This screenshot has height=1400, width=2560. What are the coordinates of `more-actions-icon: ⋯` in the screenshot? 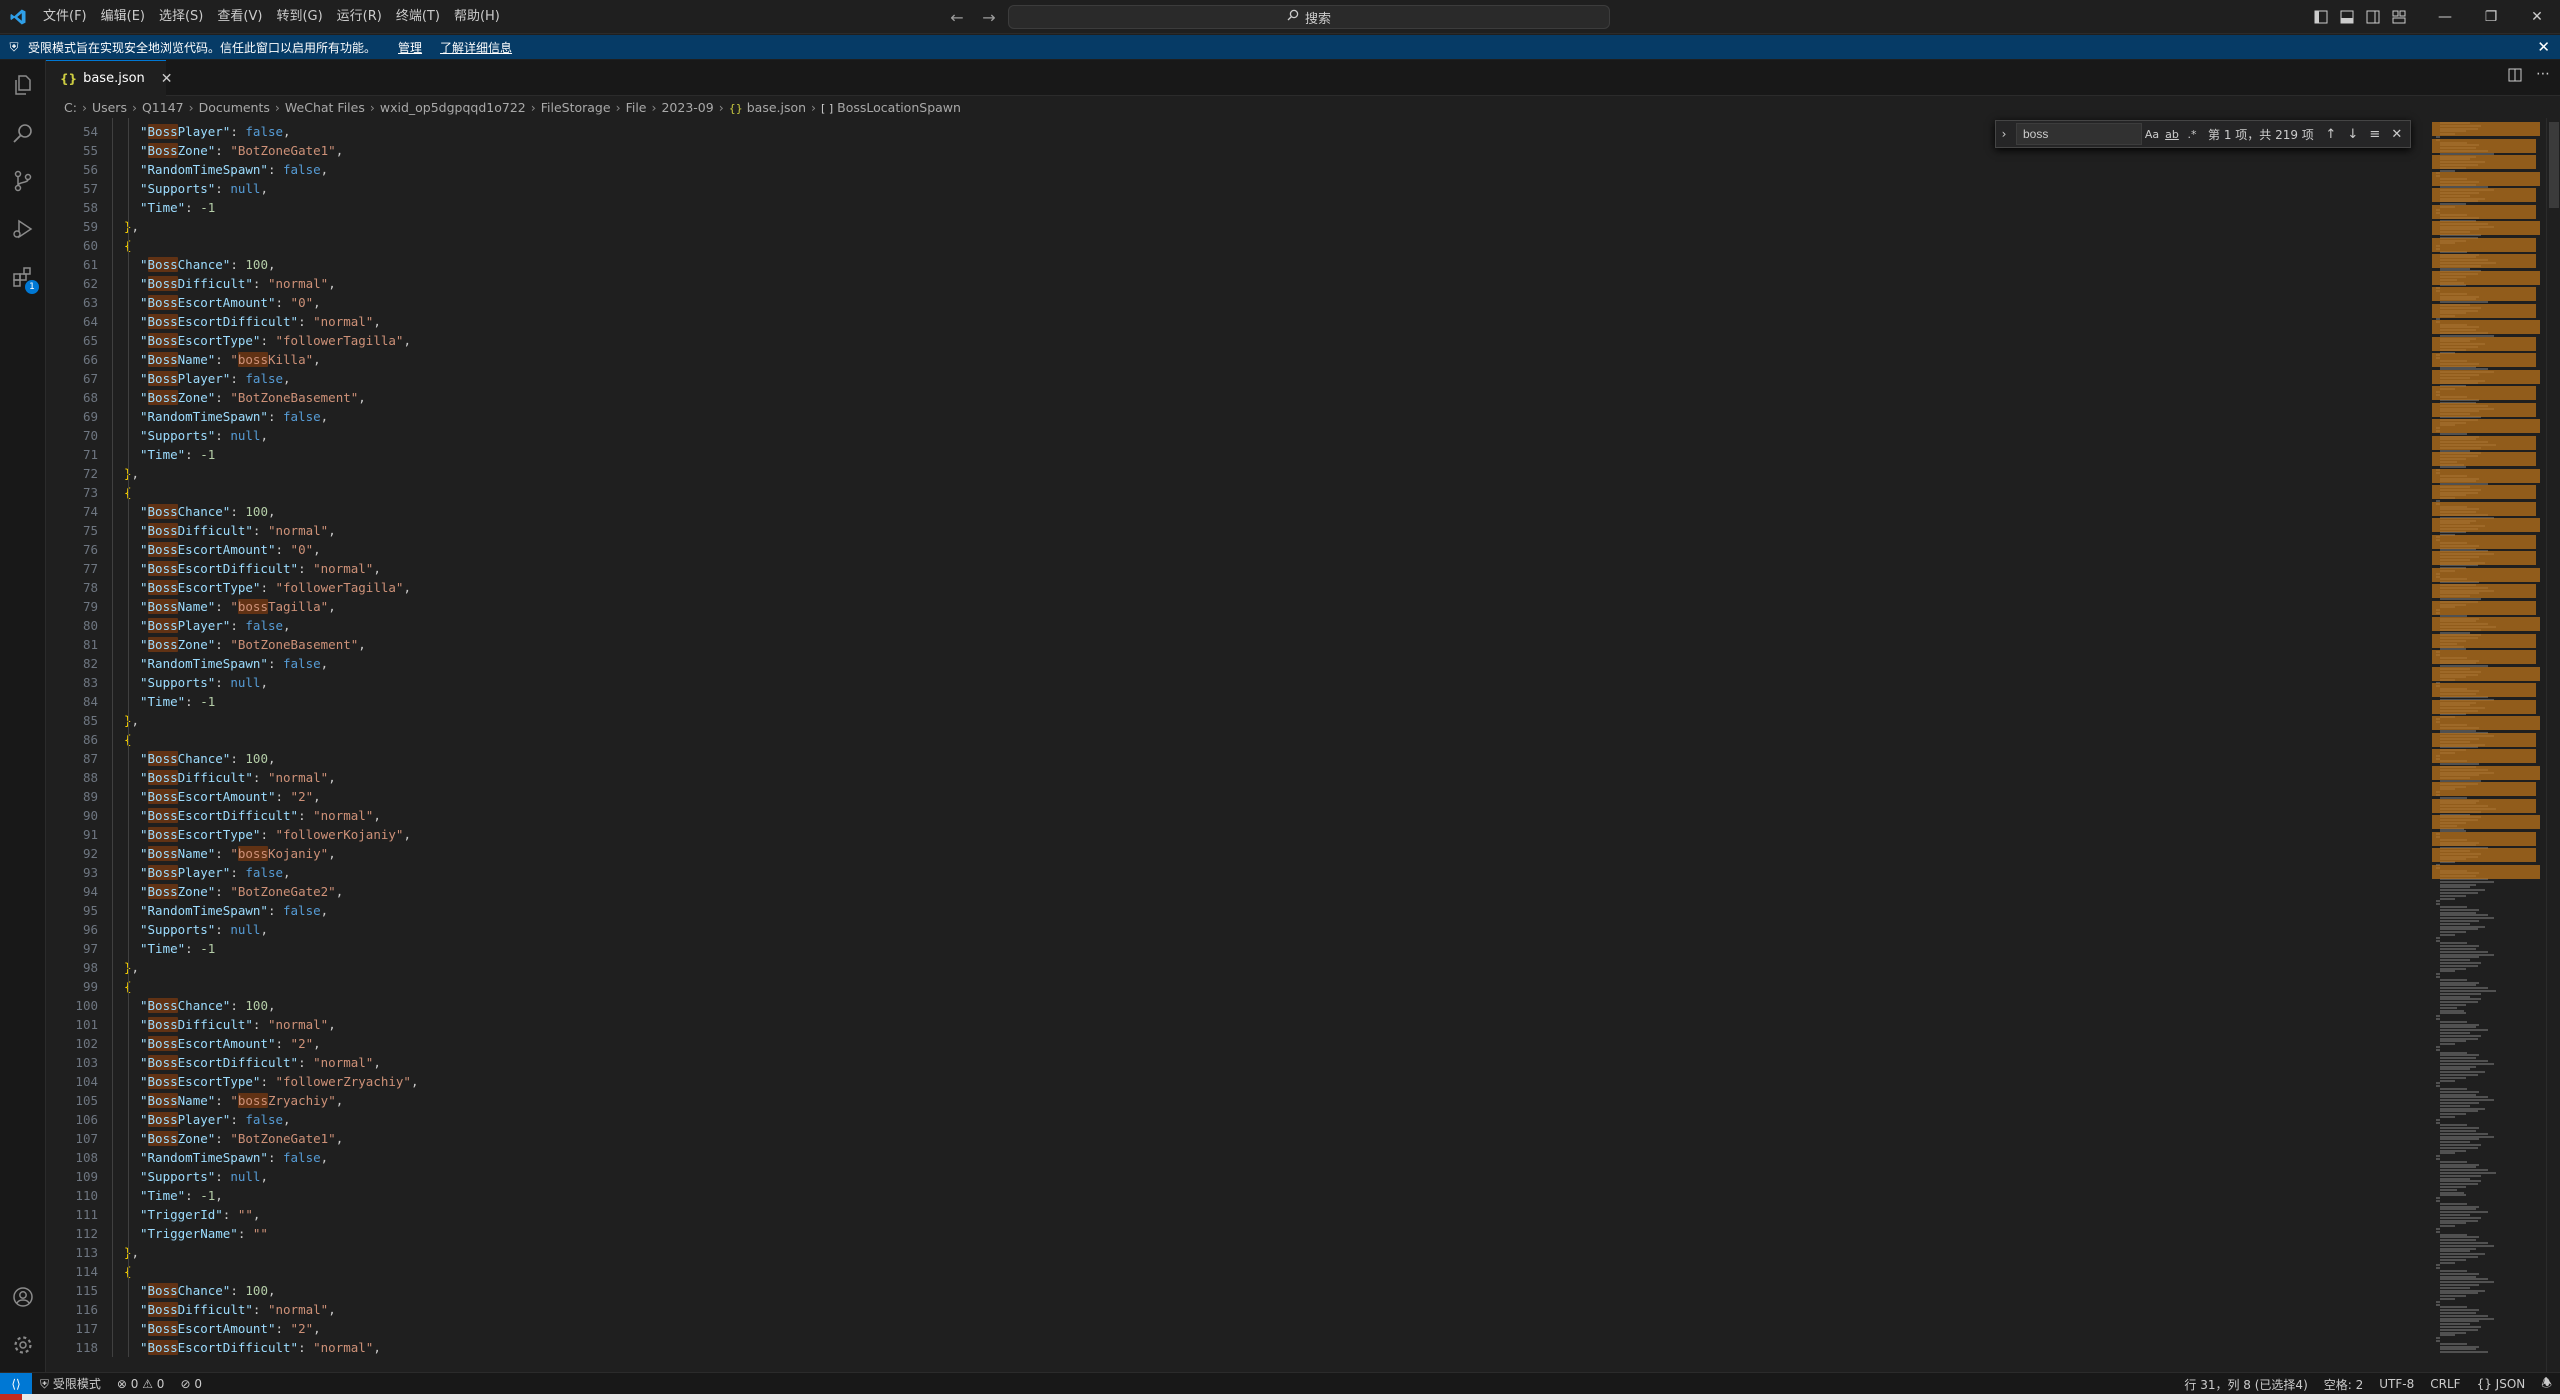 It's located at (2543, 76).